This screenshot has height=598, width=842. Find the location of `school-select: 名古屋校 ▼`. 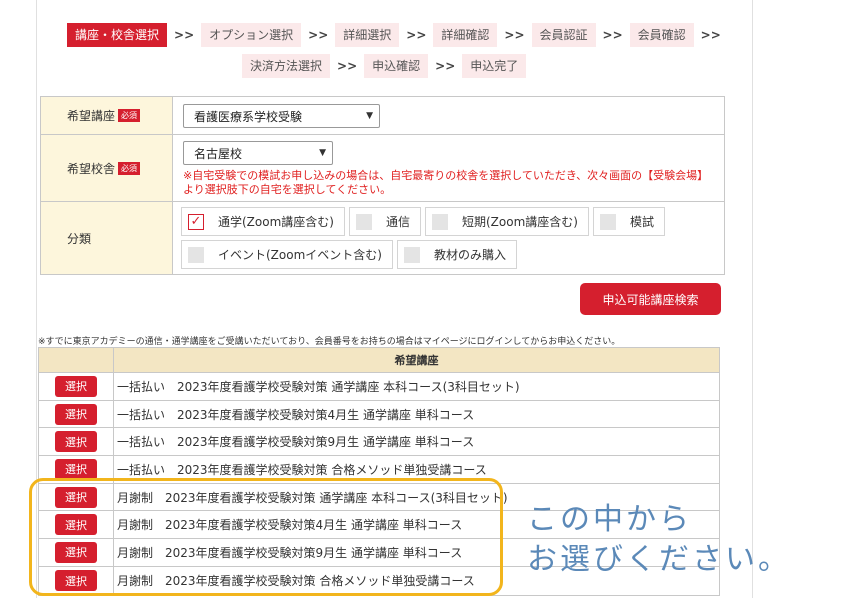

school-select: 名古屋校 ▼ is located at coordinates (258, 153).